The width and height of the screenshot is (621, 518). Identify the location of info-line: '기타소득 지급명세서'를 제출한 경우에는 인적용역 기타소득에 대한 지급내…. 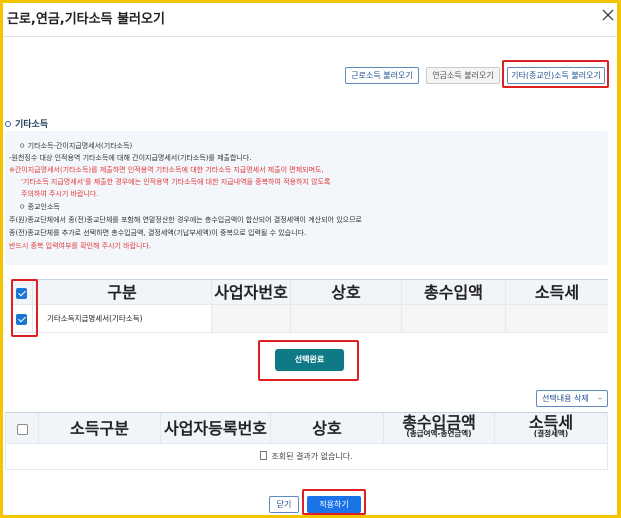
(176, 182).